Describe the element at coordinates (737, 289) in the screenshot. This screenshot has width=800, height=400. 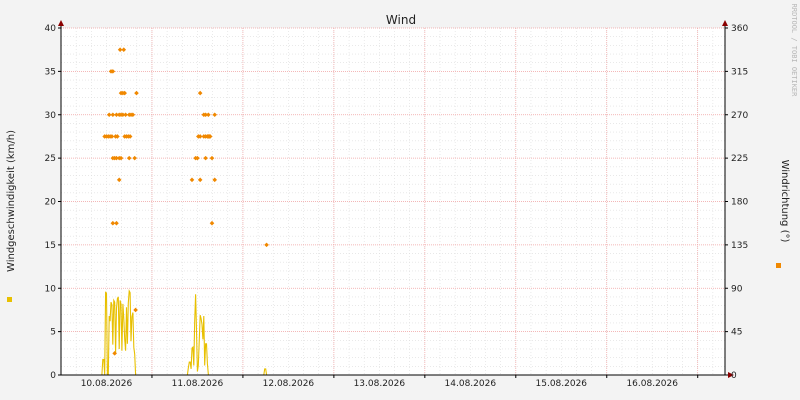
I see `right-tick-label: 90` at that location.